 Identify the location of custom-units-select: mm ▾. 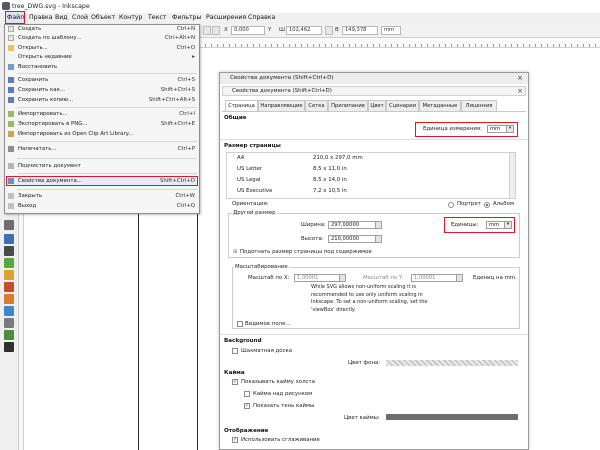
(499, 225).